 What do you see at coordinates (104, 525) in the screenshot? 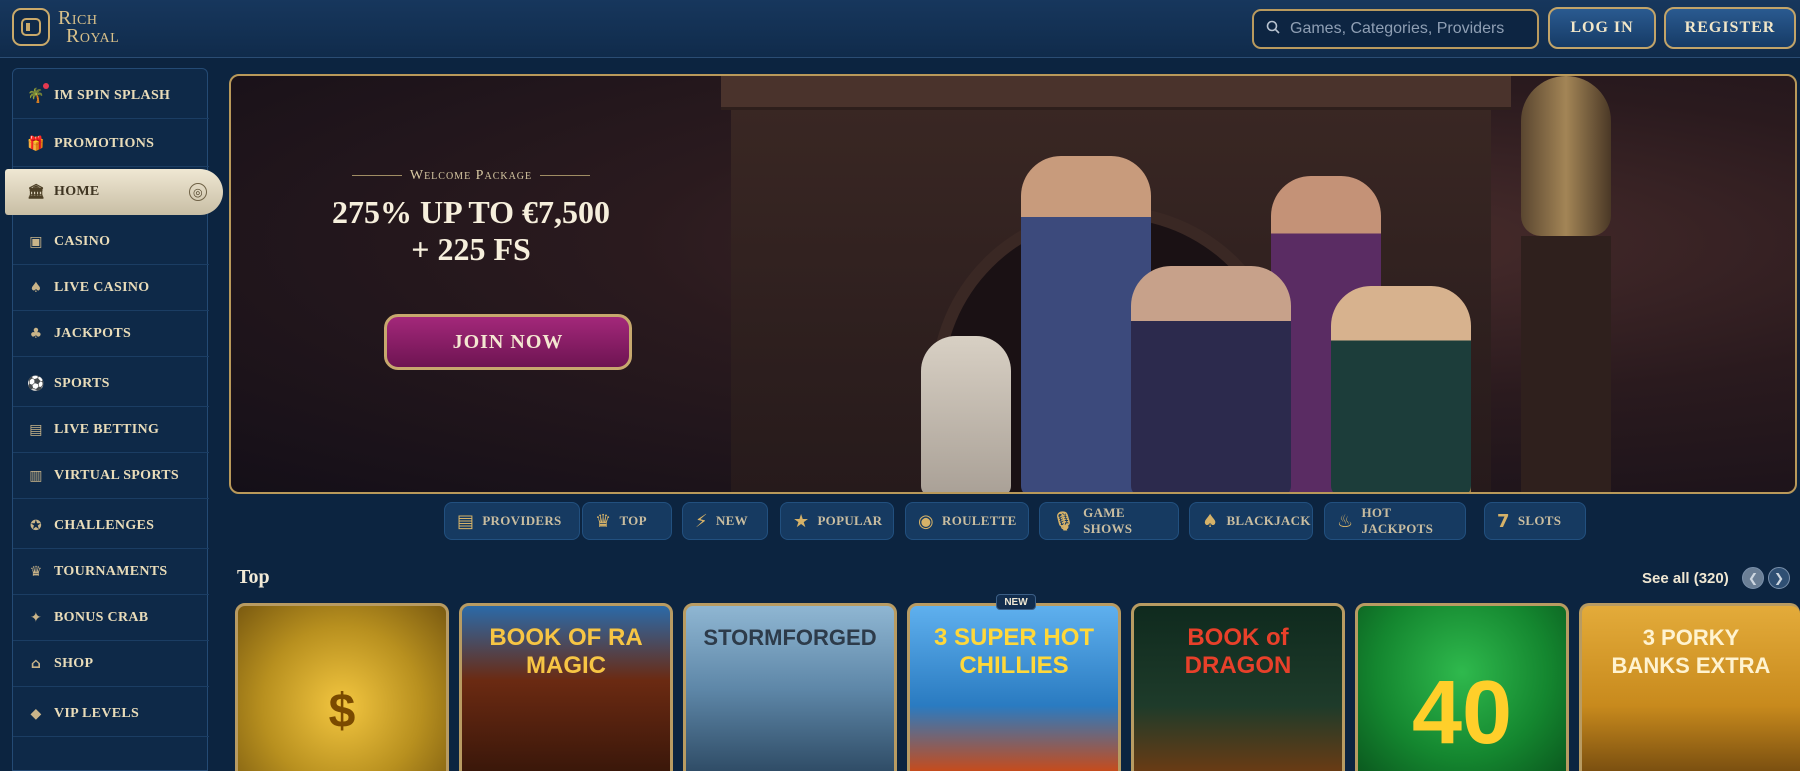
I see `sidebar-item-label: CHALLENGES` at bounding box center [104, 525].